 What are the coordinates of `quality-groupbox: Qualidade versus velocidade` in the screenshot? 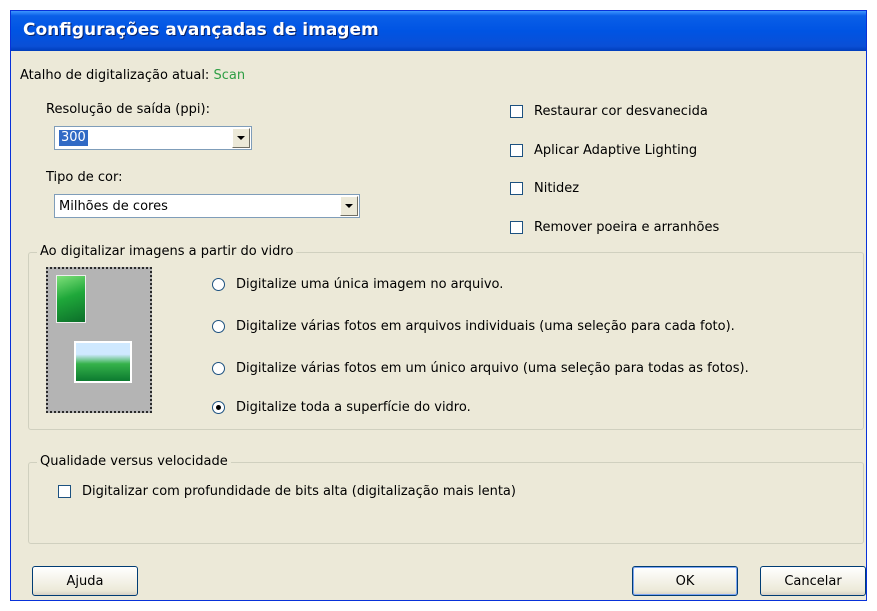 It's located at (446, 499).